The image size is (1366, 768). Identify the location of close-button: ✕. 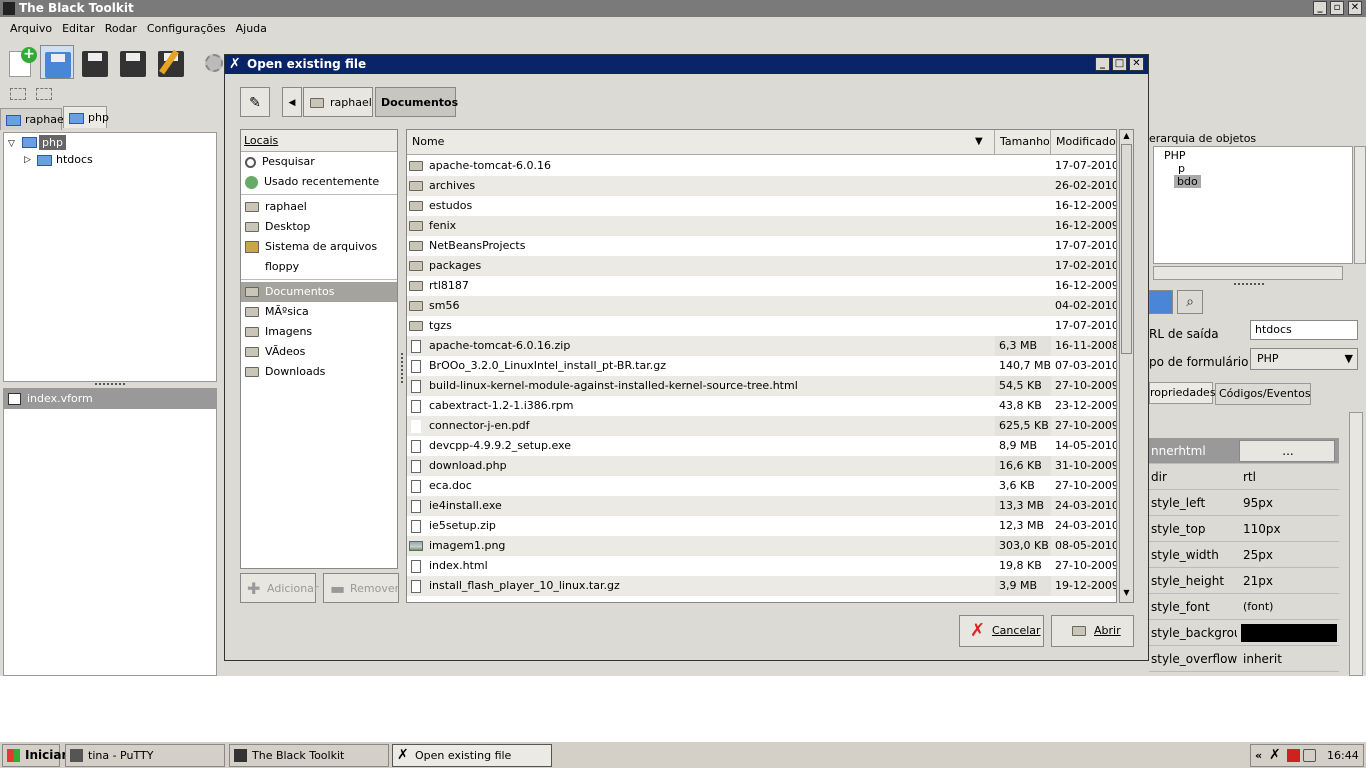
(1355, 8).